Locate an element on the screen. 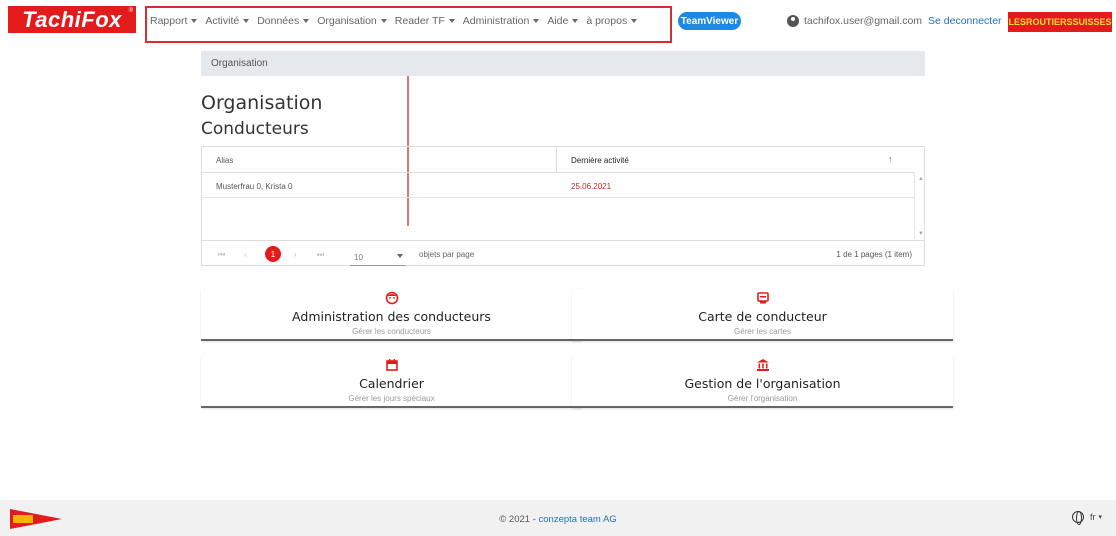 The width and height of the screenshot is (1116, 536). cell-alias: Musterfrau 0, Krista 0 is located at coordinates (254, 186).